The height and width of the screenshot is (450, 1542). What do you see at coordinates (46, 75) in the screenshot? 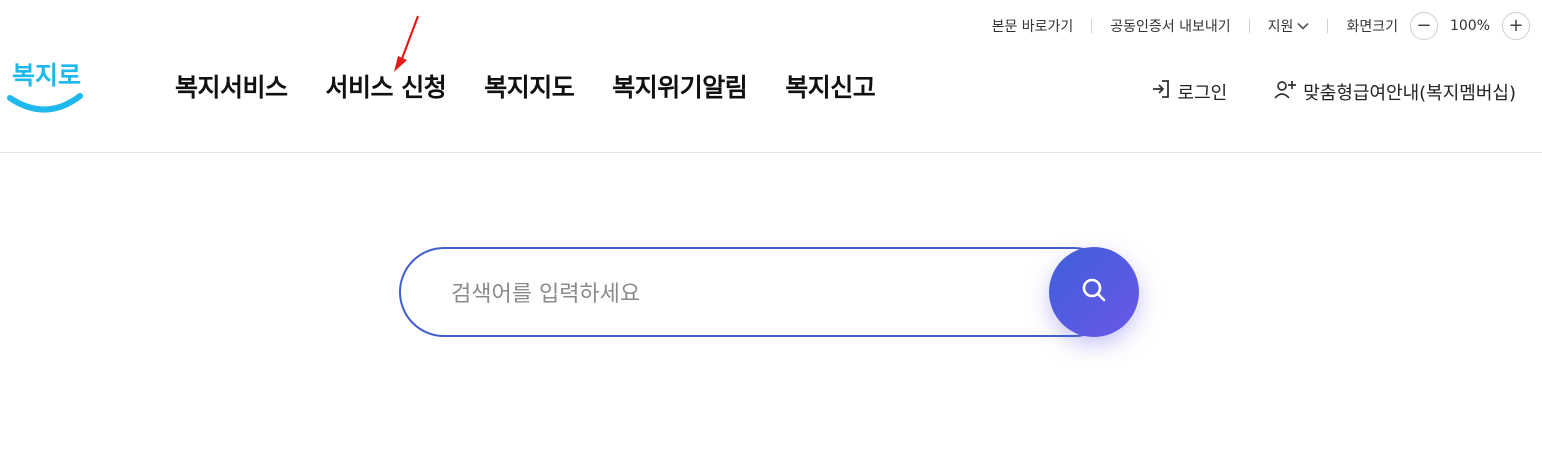
I see `logo-text: 복지로` at bounding box center [46, 75].